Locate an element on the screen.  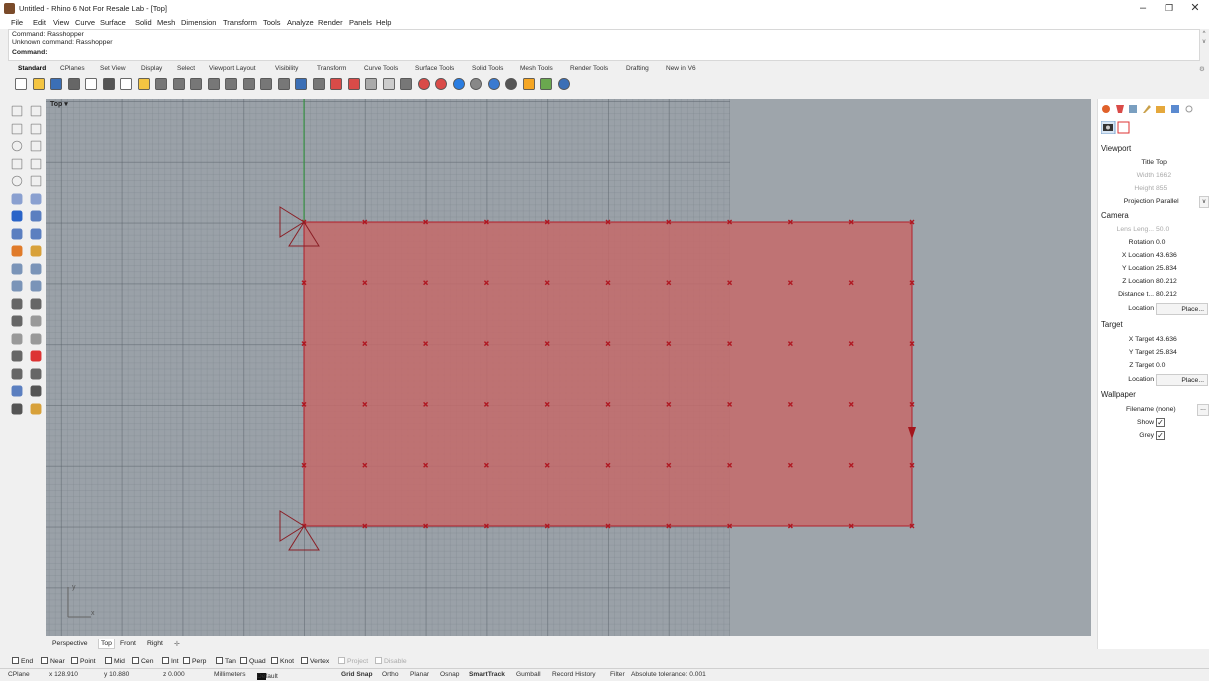
import-icon is located at coordinates (91, 84).